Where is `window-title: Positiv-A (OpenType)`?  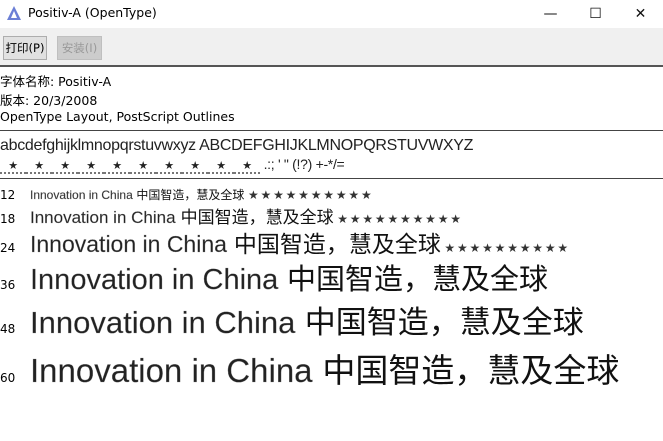
window-title: Positiv-A (OpenType) is located at coordinates (92, 12).